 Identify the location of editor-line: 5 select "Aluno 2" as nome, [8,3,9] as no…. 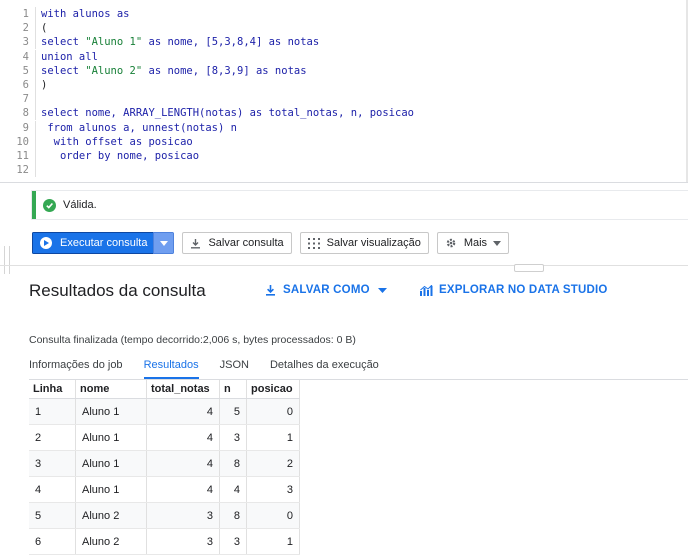
(153, 70).